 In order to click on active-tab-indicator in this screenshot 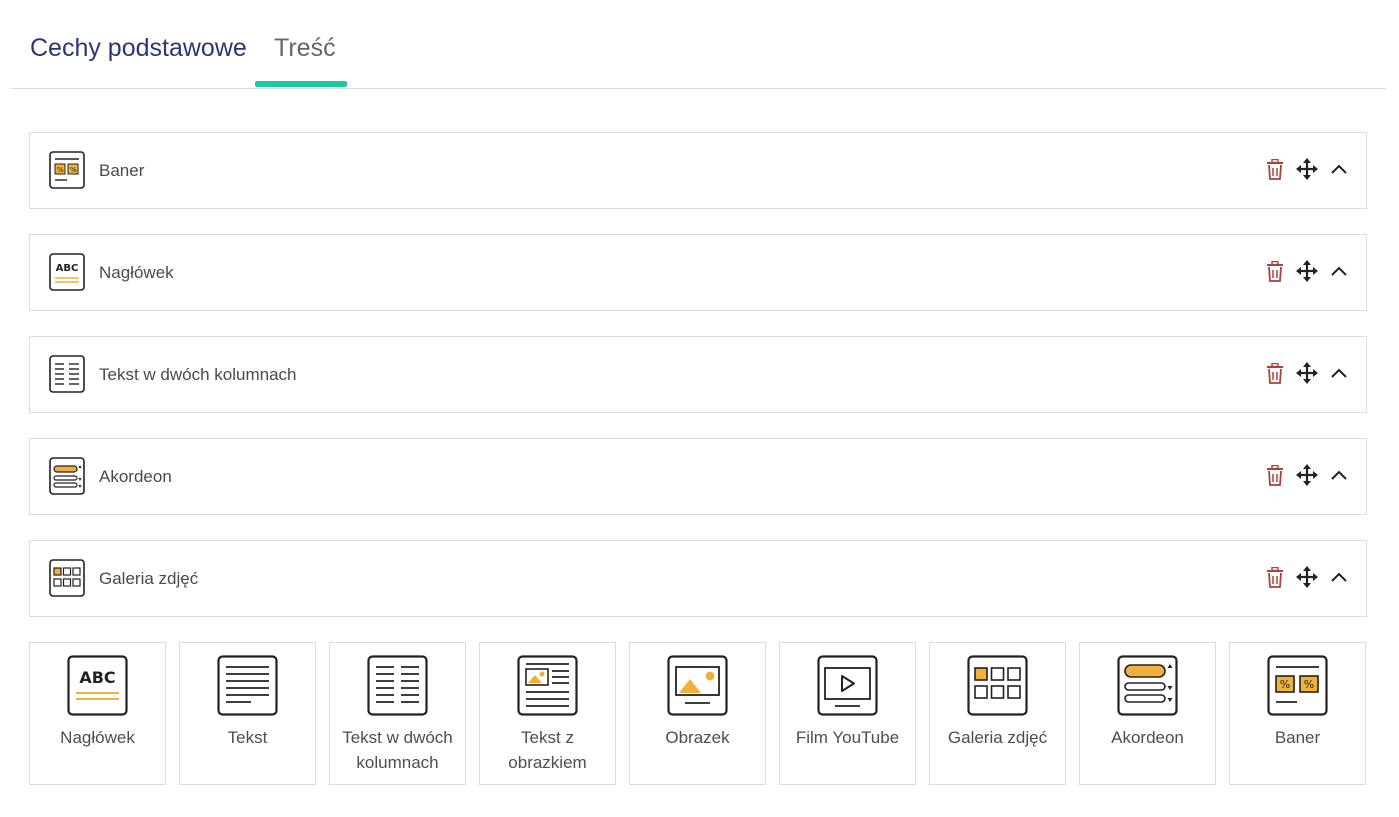, I will do `click(301, 84)`.